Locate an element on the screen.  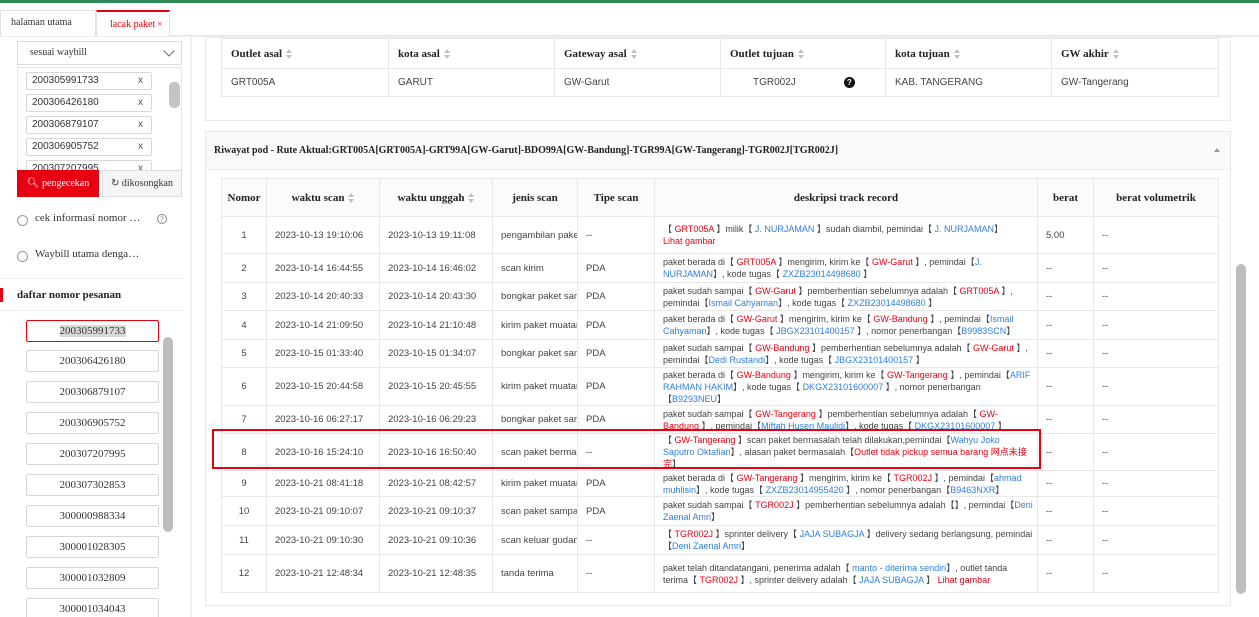
order-item: 200306879107 is located at coordinates (92, 392).